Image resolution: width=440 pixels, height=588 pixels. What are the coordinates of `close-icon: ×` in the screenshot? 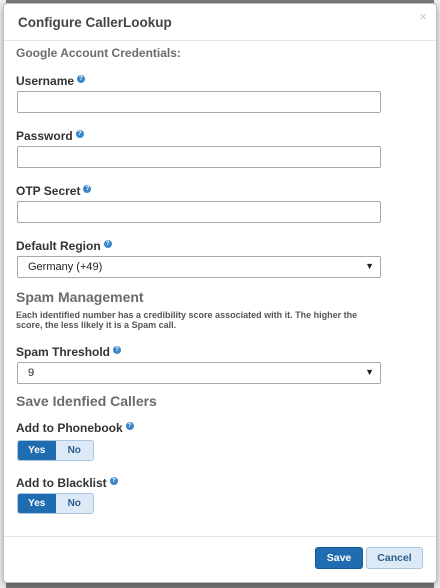 It's located at (423, 16).